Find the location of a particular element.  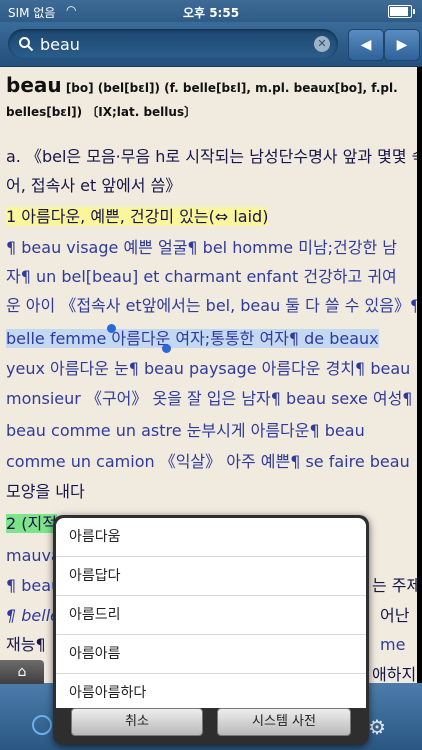

example-line: ¶ beau visage 예쁜 얼굴¶ bel homme 미남;건강한 남 is located at coordinates (202, 247).